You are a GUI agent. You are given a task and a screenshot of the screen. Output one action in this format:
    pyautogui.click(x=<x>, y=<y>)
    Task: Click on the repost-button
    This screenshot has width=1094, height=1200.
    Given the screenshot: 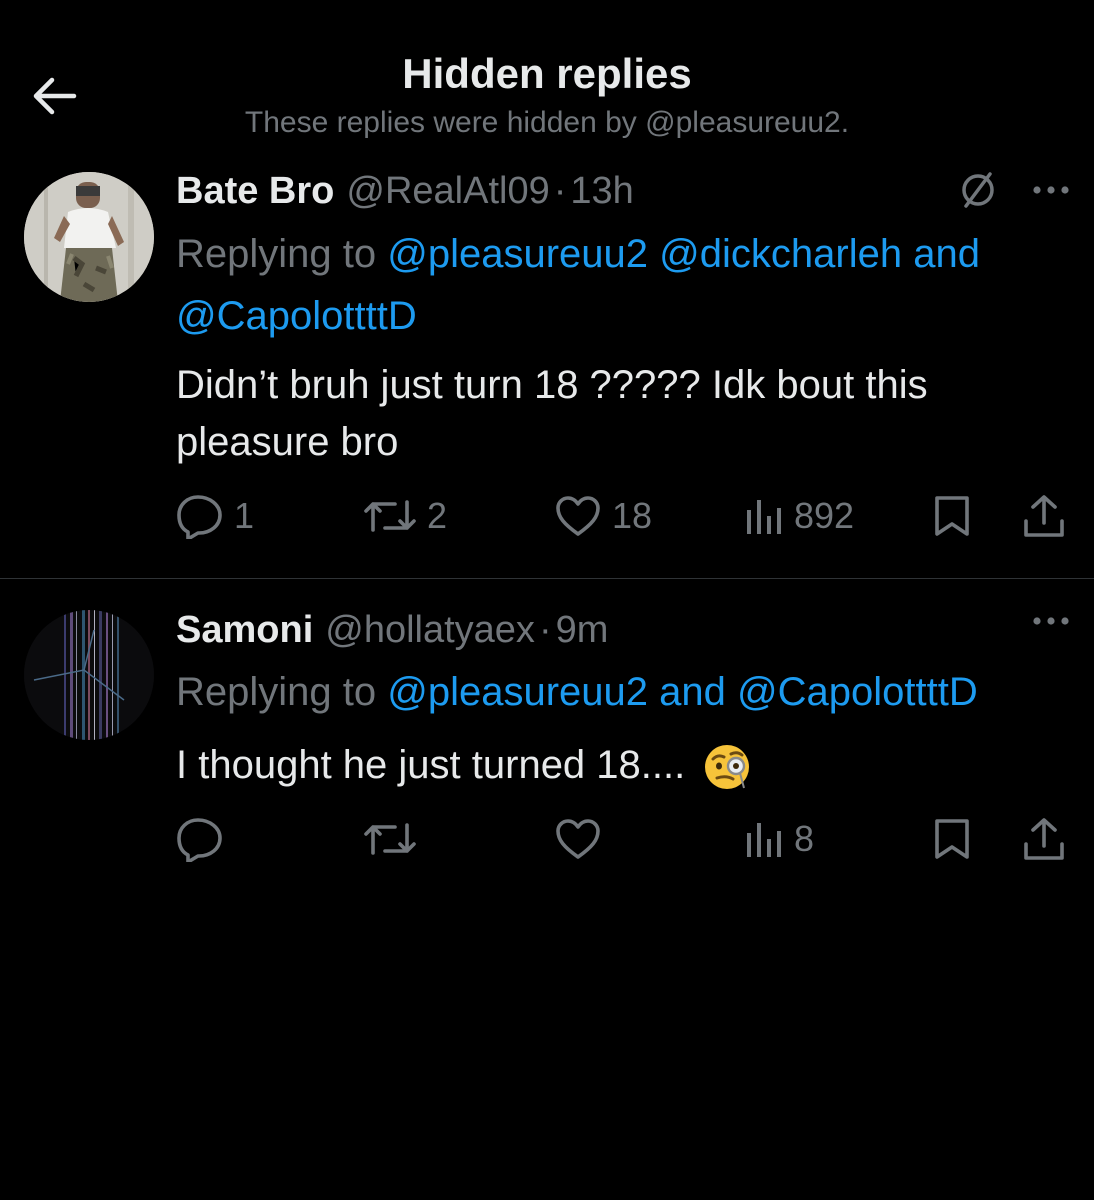 What is the action you would take?
    pyautogui.click(x=395, y=839)
    